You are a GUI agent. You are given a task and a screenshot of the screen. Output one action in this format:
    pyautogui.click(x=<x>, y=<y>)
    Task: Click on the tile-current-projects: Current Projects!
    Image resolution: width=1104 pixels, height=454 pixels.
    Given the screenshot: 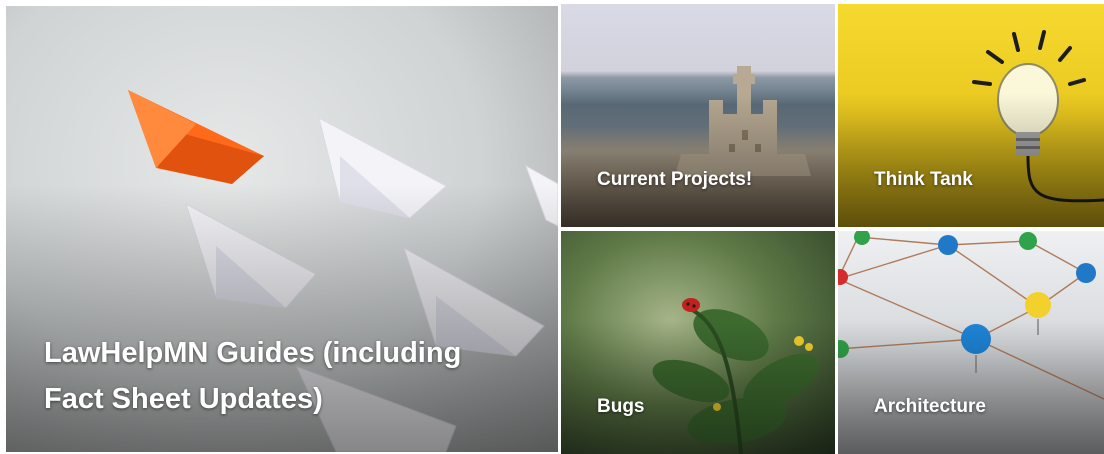 What is the action you would take?
    pyautogui.click(x=698, y=115)
    